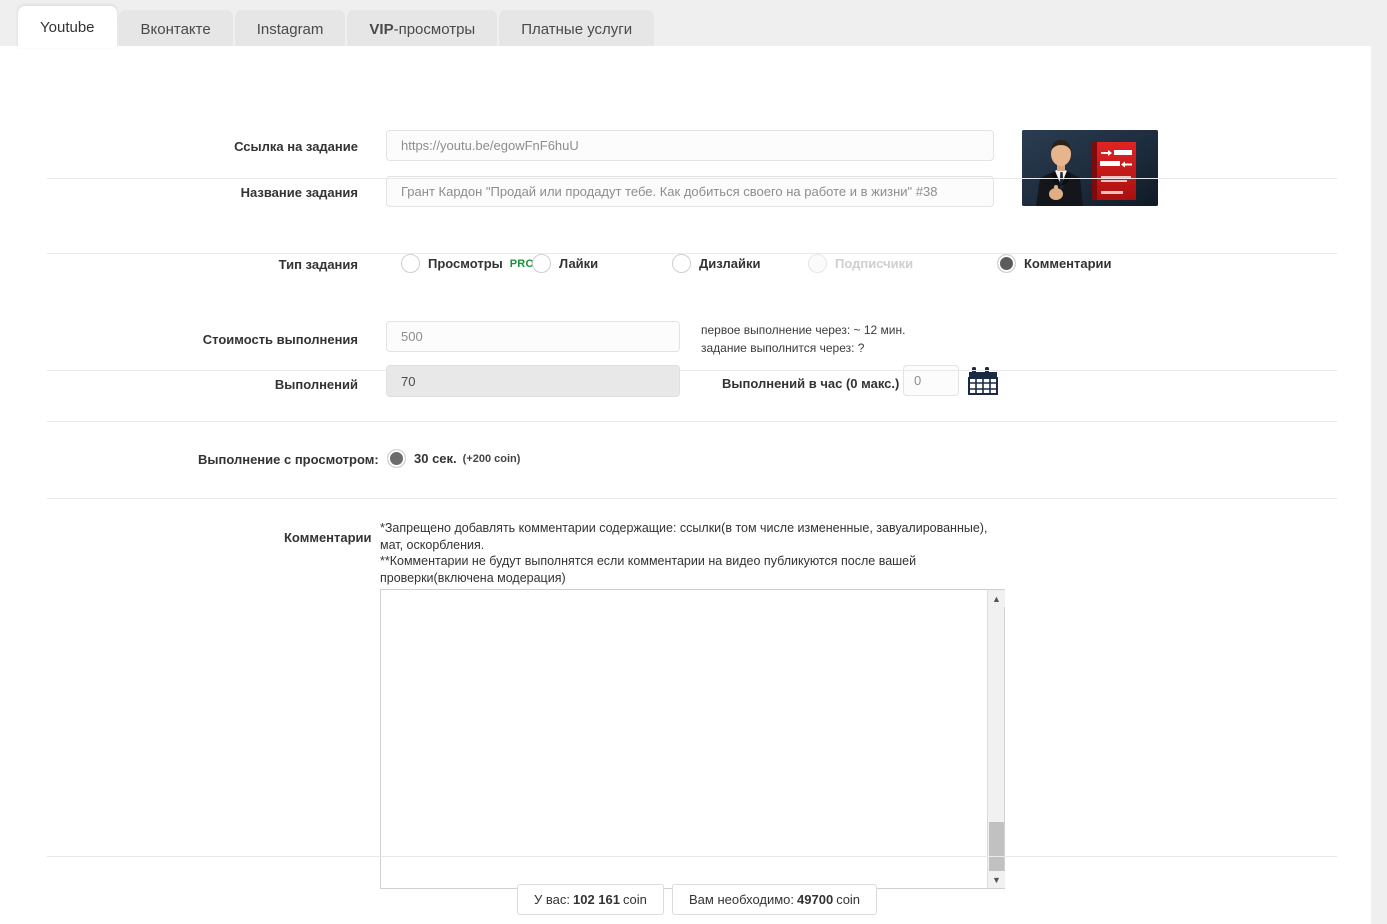 The width and height of the screenshot is (1387, 924). I want to click on radio-watch-sec-label: 30 сек., so click(435, 458).